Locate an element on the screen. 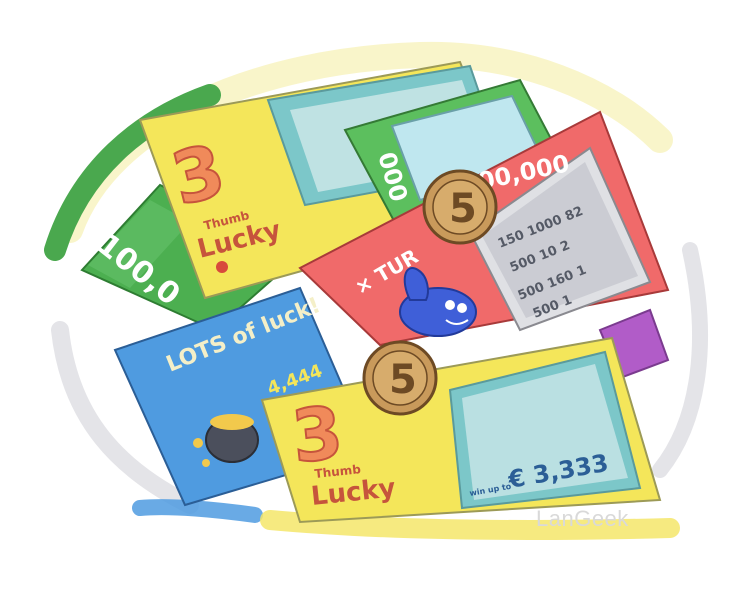 The height and width of the screenshot is (600, 750). apple-icon is located at coordinates (222, 267).